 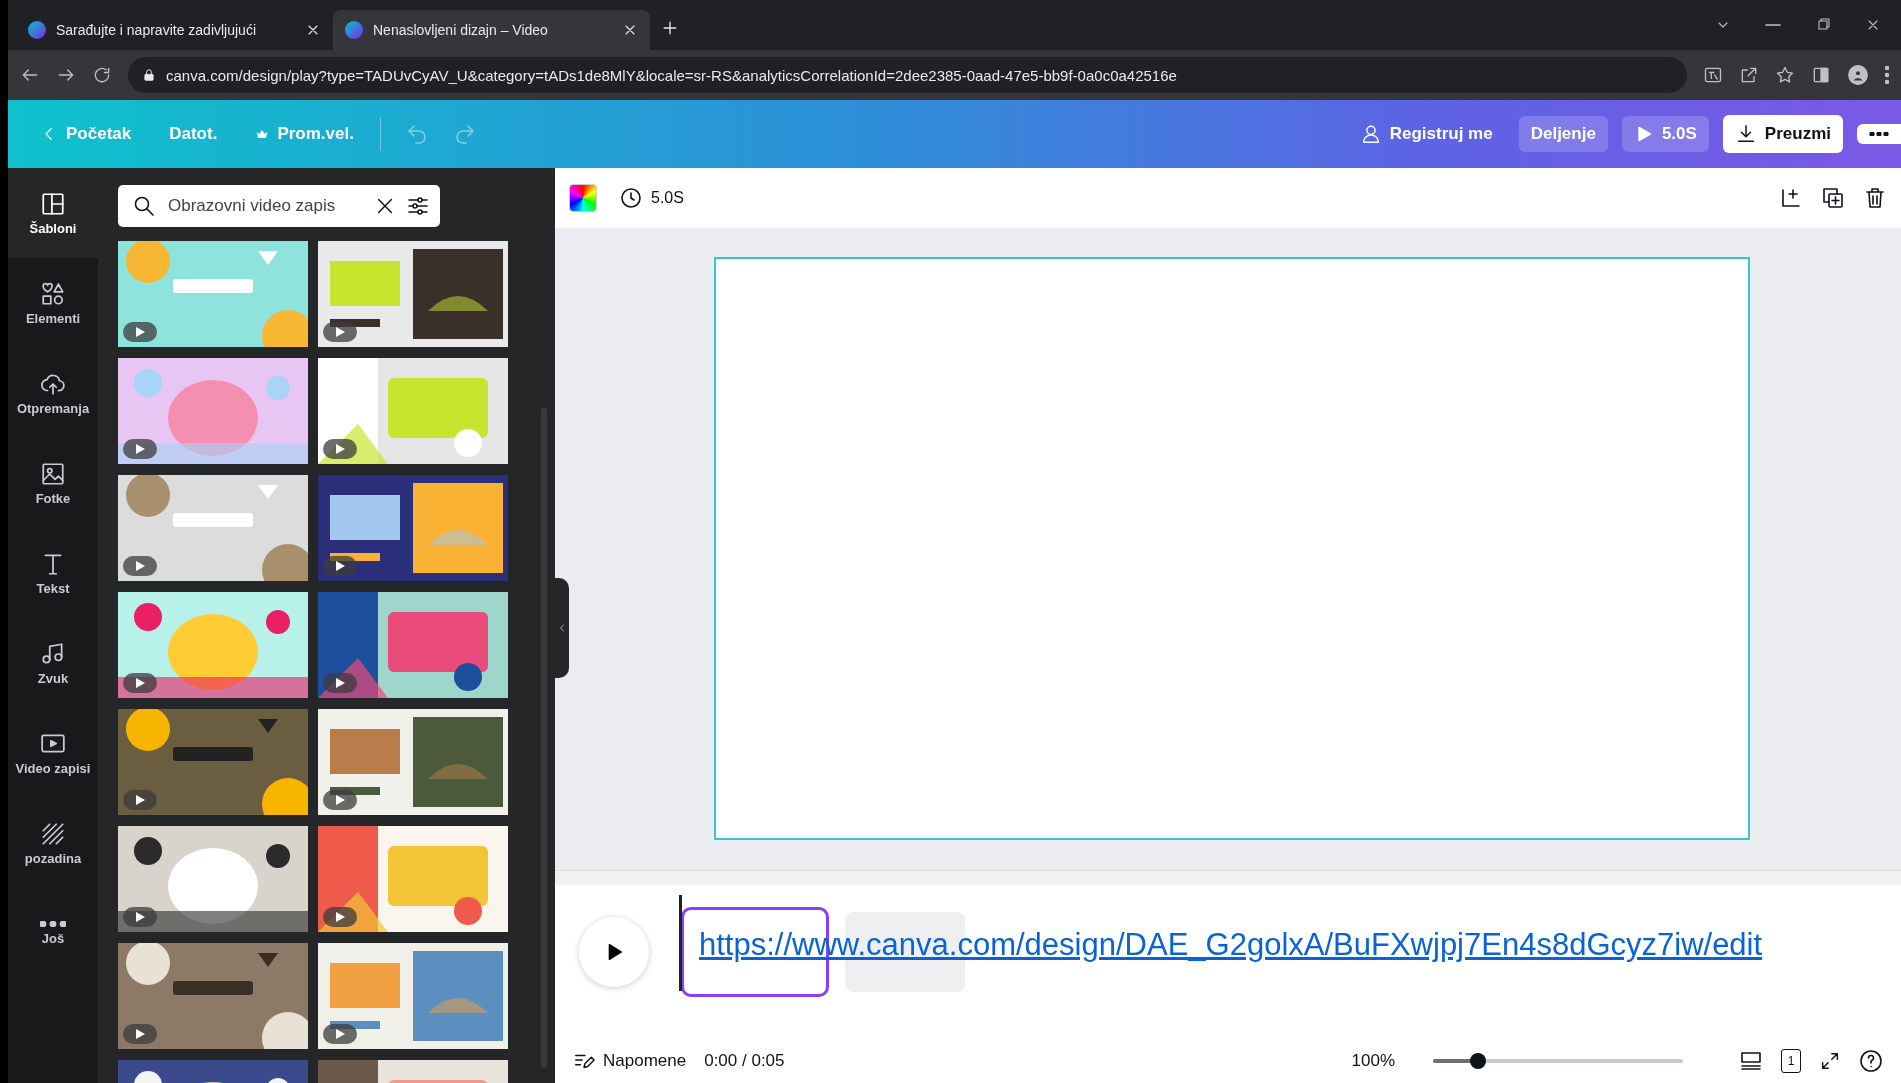 What do you see at coordinates (53, 933) in the screenshot?
I see `sidebar-item: Još` at bounding box center [53, 933].